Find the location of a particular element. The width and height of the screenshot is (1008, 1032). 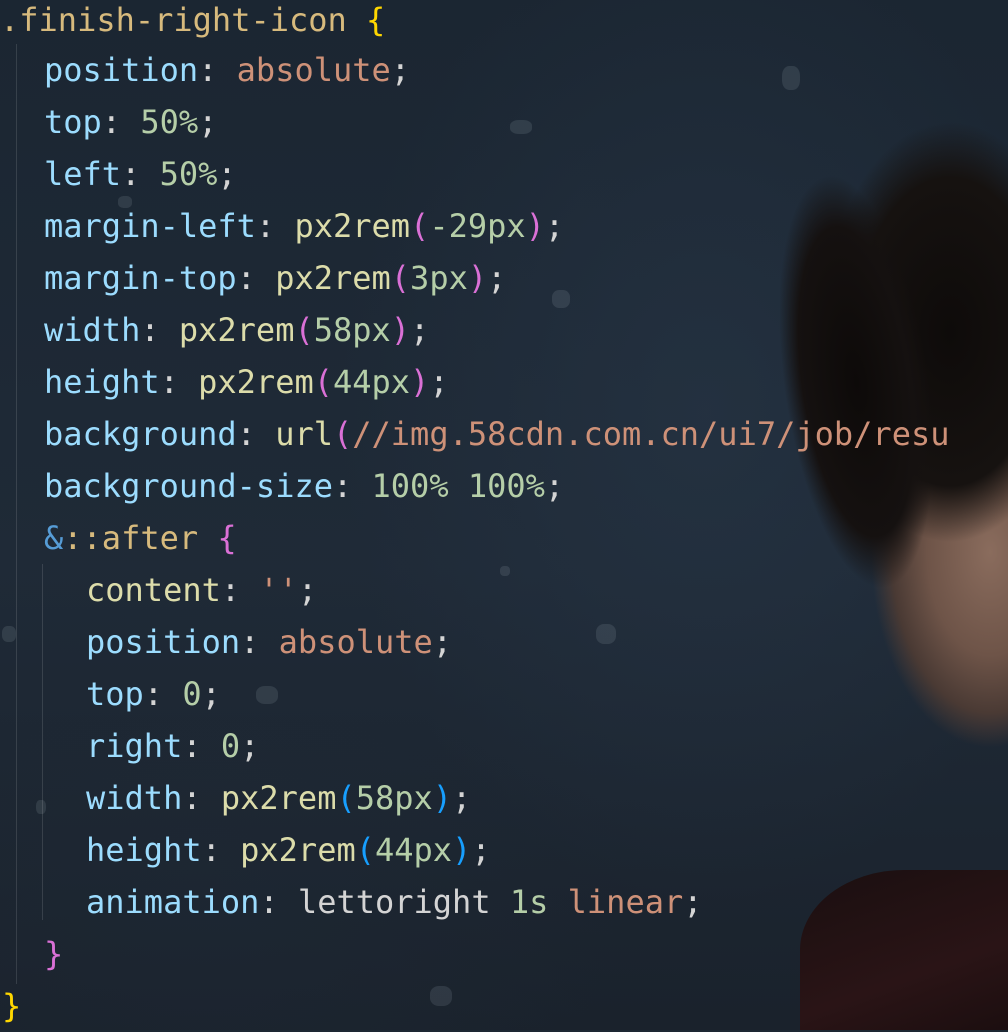

css-property: background is located at coordinates (140, 434).